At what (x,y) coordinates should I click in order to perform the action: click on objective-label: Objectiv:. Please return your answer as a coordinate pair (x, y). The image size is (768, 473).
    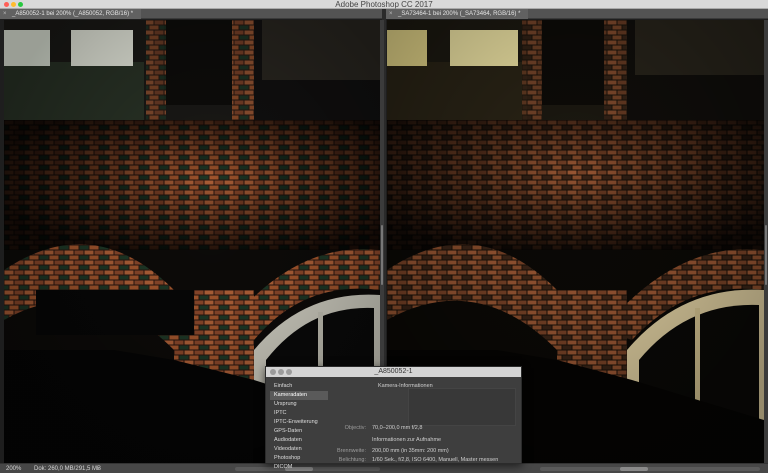
    Looking at the image, I should click on (355, 428).